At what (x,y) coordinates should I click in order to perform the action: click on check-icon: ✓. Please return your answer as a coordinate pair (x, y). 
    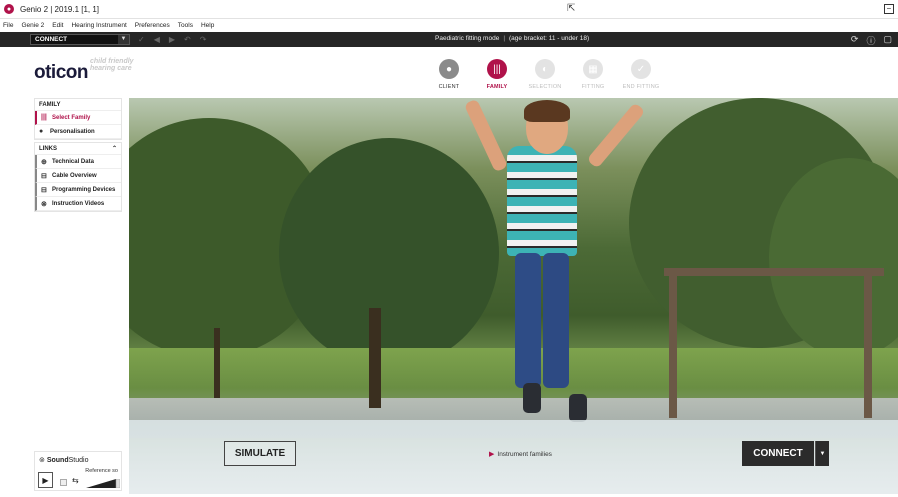
    Looking at the image, I should click on (641, 69).